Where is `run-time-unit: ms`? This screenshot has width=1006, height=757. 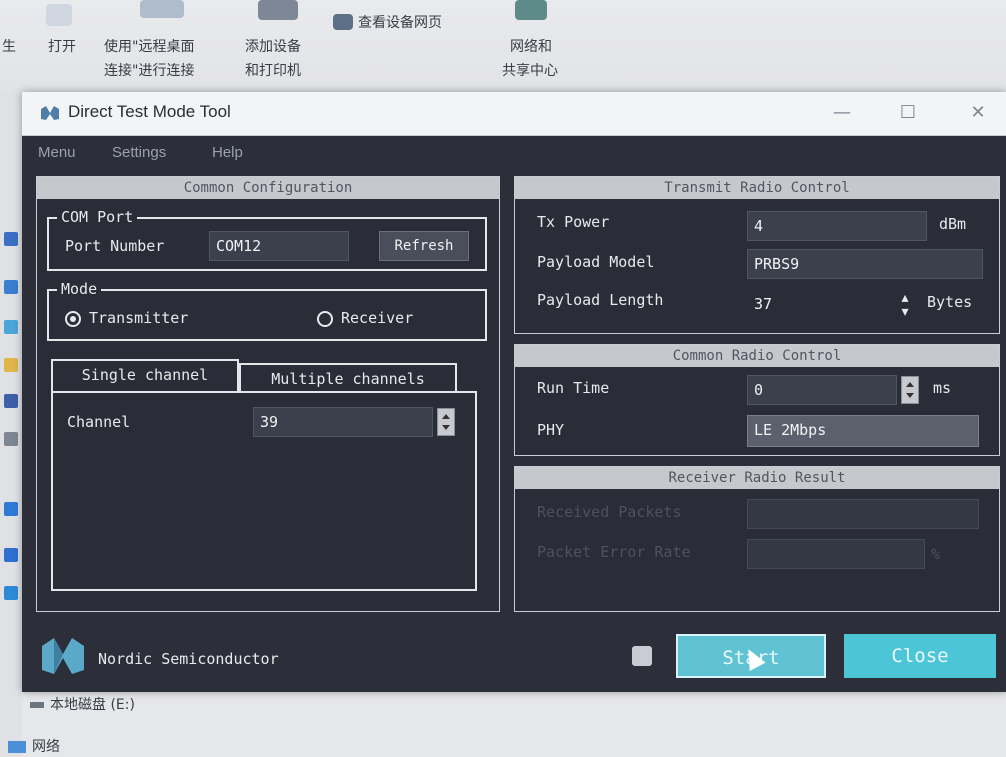 run-time-unit: ms is located at coordinates (942, 388).